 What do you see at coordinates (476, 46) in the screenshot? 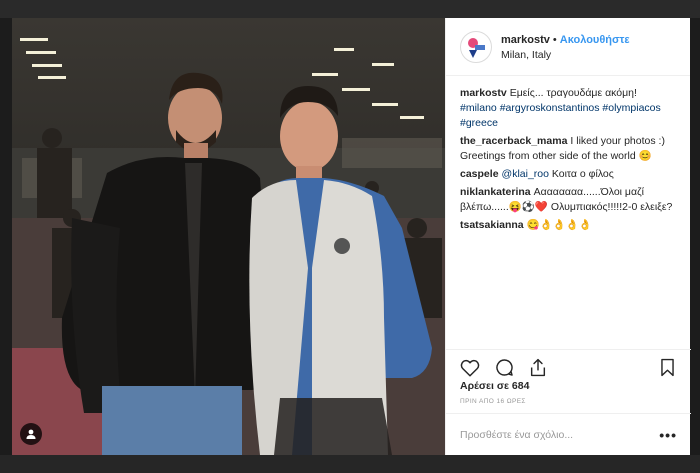
I see `avatar` at bounding box center [476, 46].